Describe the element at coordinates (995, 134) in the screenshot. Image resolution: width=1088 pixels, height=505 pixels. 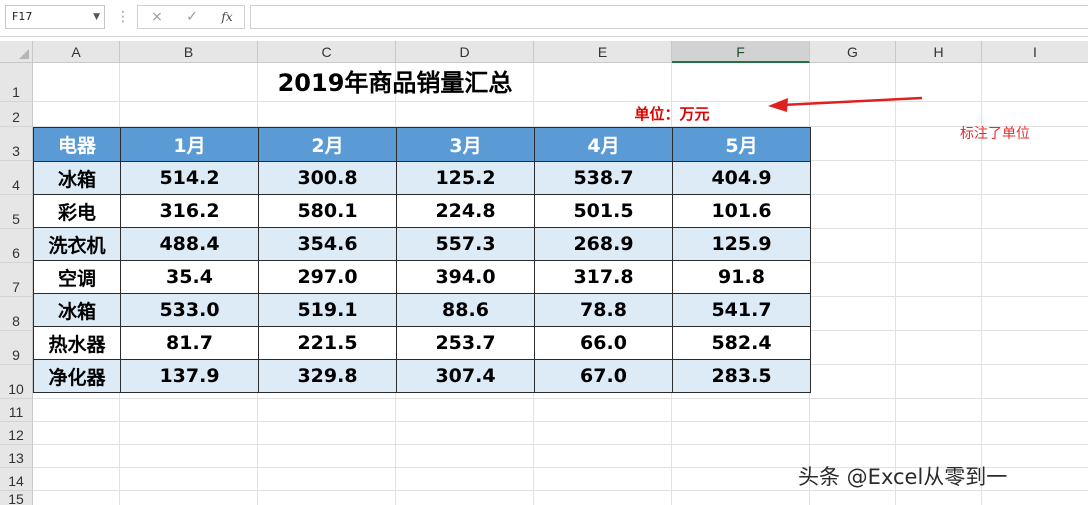
I see `annotation-note: 标注了单位` at that location.